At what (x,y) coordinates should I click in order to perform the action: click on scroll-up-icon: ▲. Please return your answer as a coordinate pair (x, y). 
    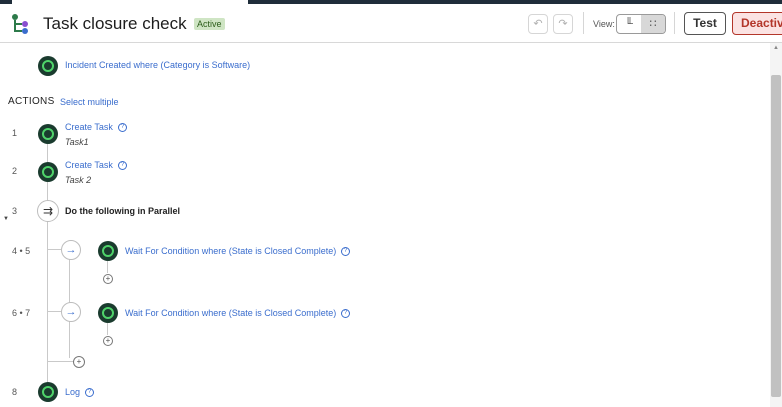
    Looking at the image, I should click on (776, 48).